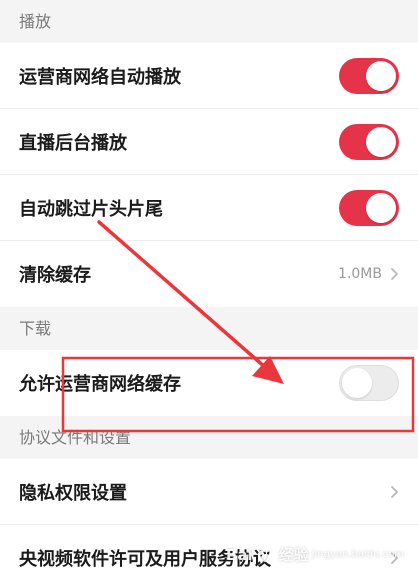 The width and height of the screenshot is (418, 577). I want to click on section-header-playback: 播放, so click(209, 21).